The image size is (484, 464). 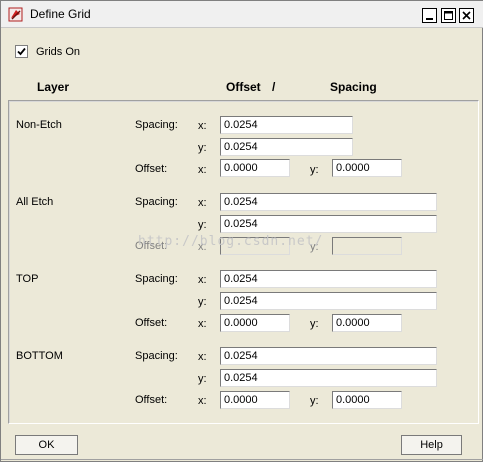 I want to click on non-etch-spacing-y-input: 0.0254, so click(x=286, y=147).